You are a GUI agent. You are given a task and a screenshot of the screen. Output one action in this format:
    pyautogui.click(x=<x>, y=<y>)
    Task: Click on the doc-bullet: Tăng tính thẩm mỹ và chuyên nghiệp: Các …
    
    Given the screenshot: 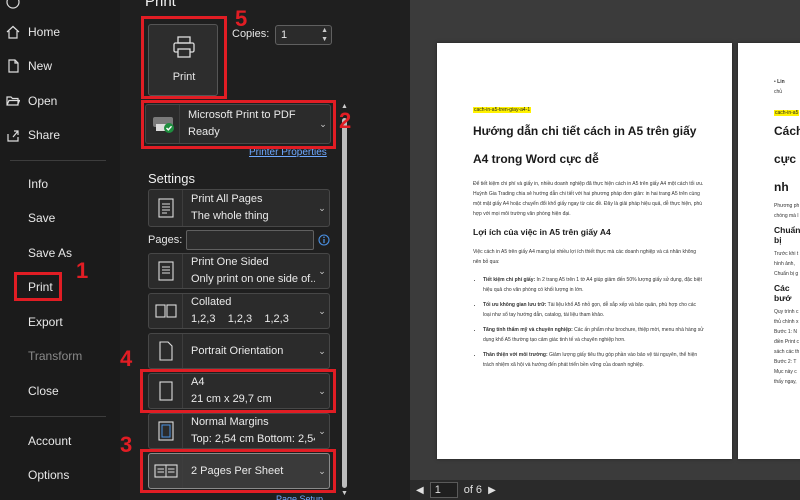 What is the action you would take?
    pyautogui.click(x=594, y=335)
    